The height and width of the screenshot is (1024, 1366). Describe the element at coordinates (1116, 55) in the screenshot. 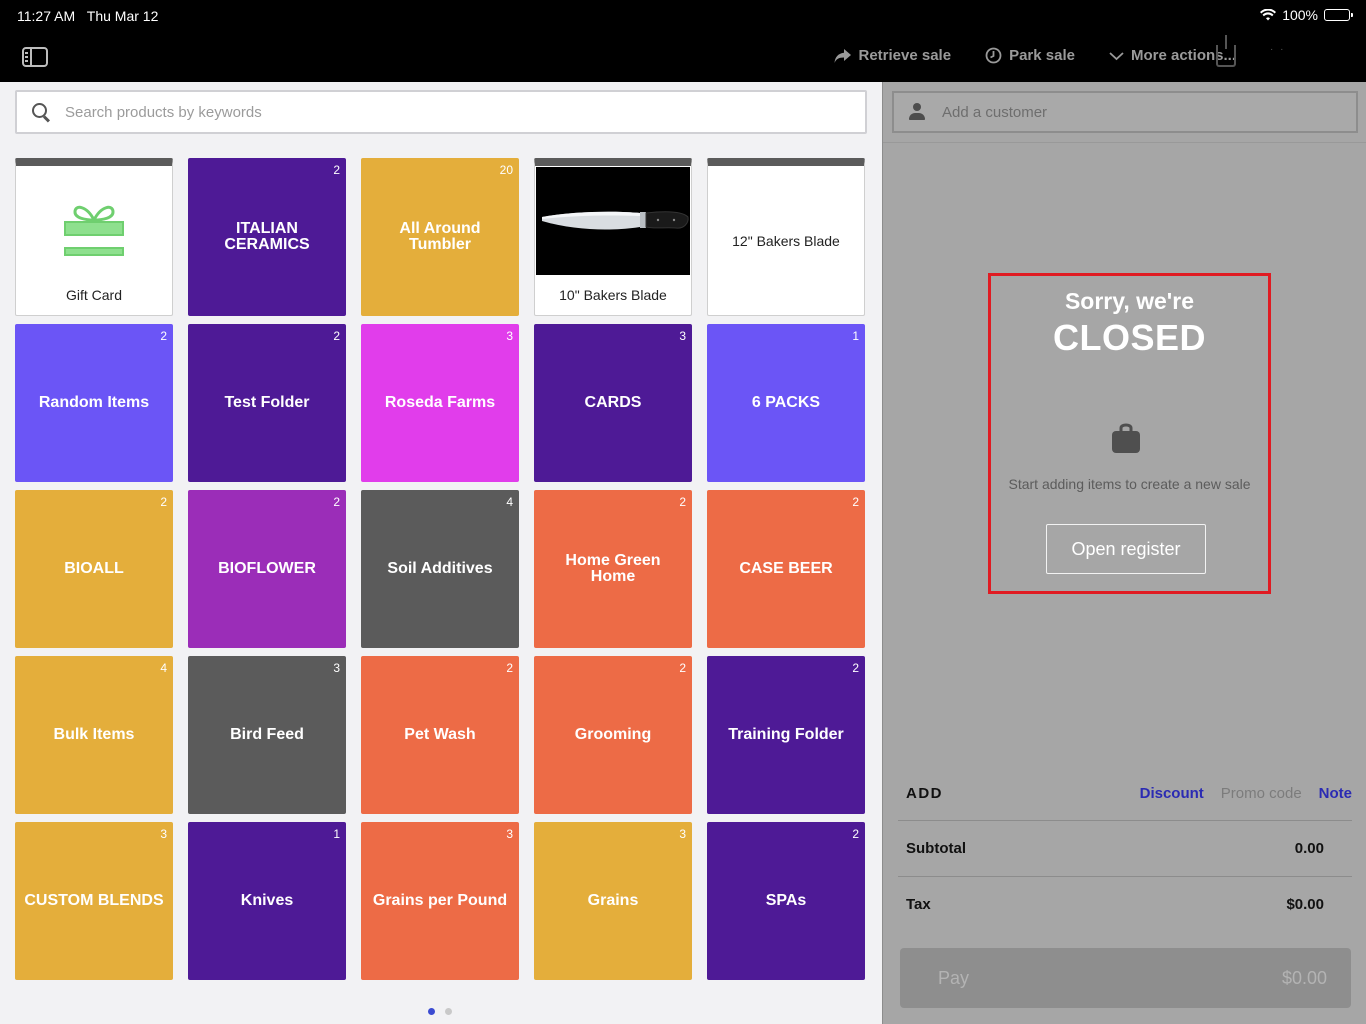

I see `chevron-down-icon` at that location.